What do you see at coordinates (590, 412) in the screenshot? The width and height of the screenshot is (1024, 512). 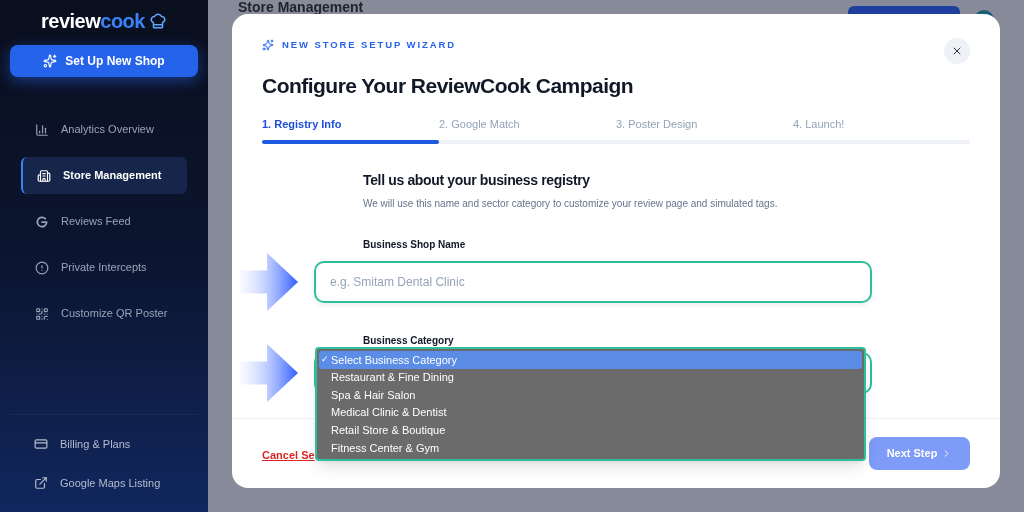 I see `dropdown-option: Medical Clinic & Dentist` at bounding box center [590, 412].